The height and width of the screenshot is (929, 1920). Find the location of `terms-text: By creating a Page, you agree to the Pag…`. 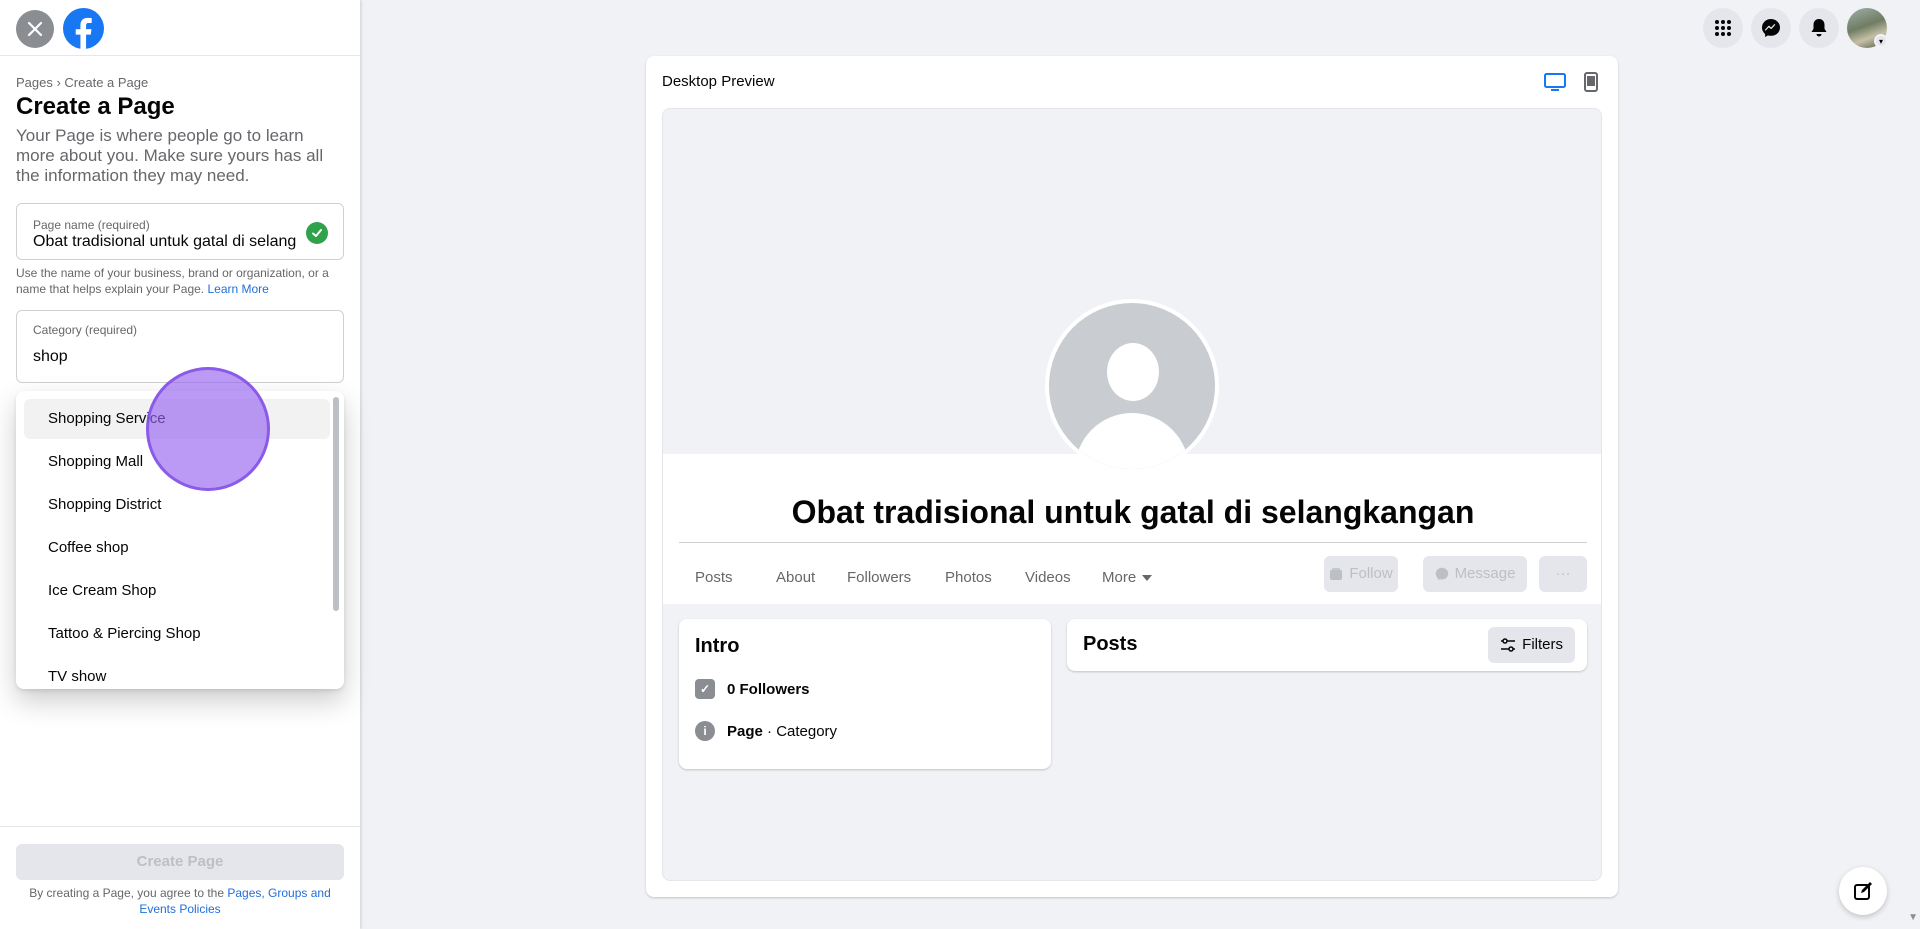

terms-text: By creating a Page, you agree to the Pag… is located at coordinates (180, 901).